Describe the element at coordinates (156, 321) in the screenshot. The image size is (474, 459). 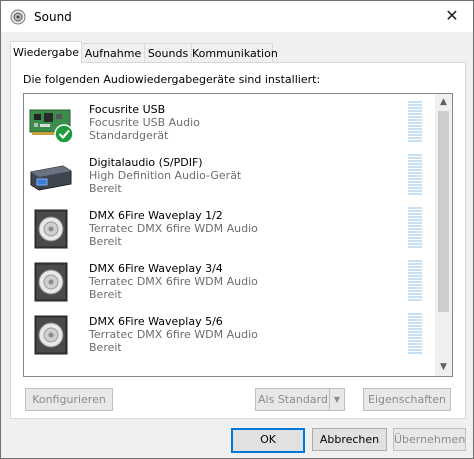
I see `device-name: DMX 6Fire Waveplay 5/6` at that location.